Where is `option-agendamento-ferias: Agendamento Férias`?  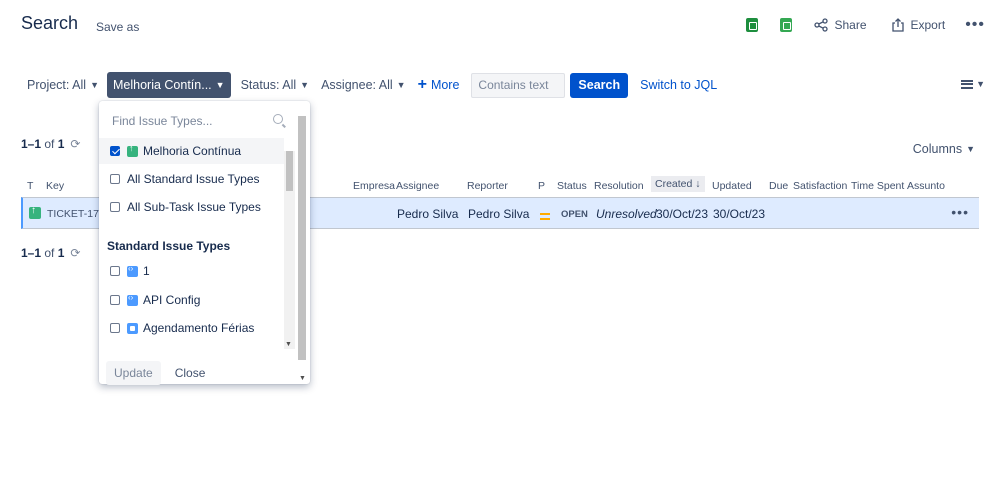 option-agendamento-ferias: Agendamento Férias is located at coordinates (191, 328).